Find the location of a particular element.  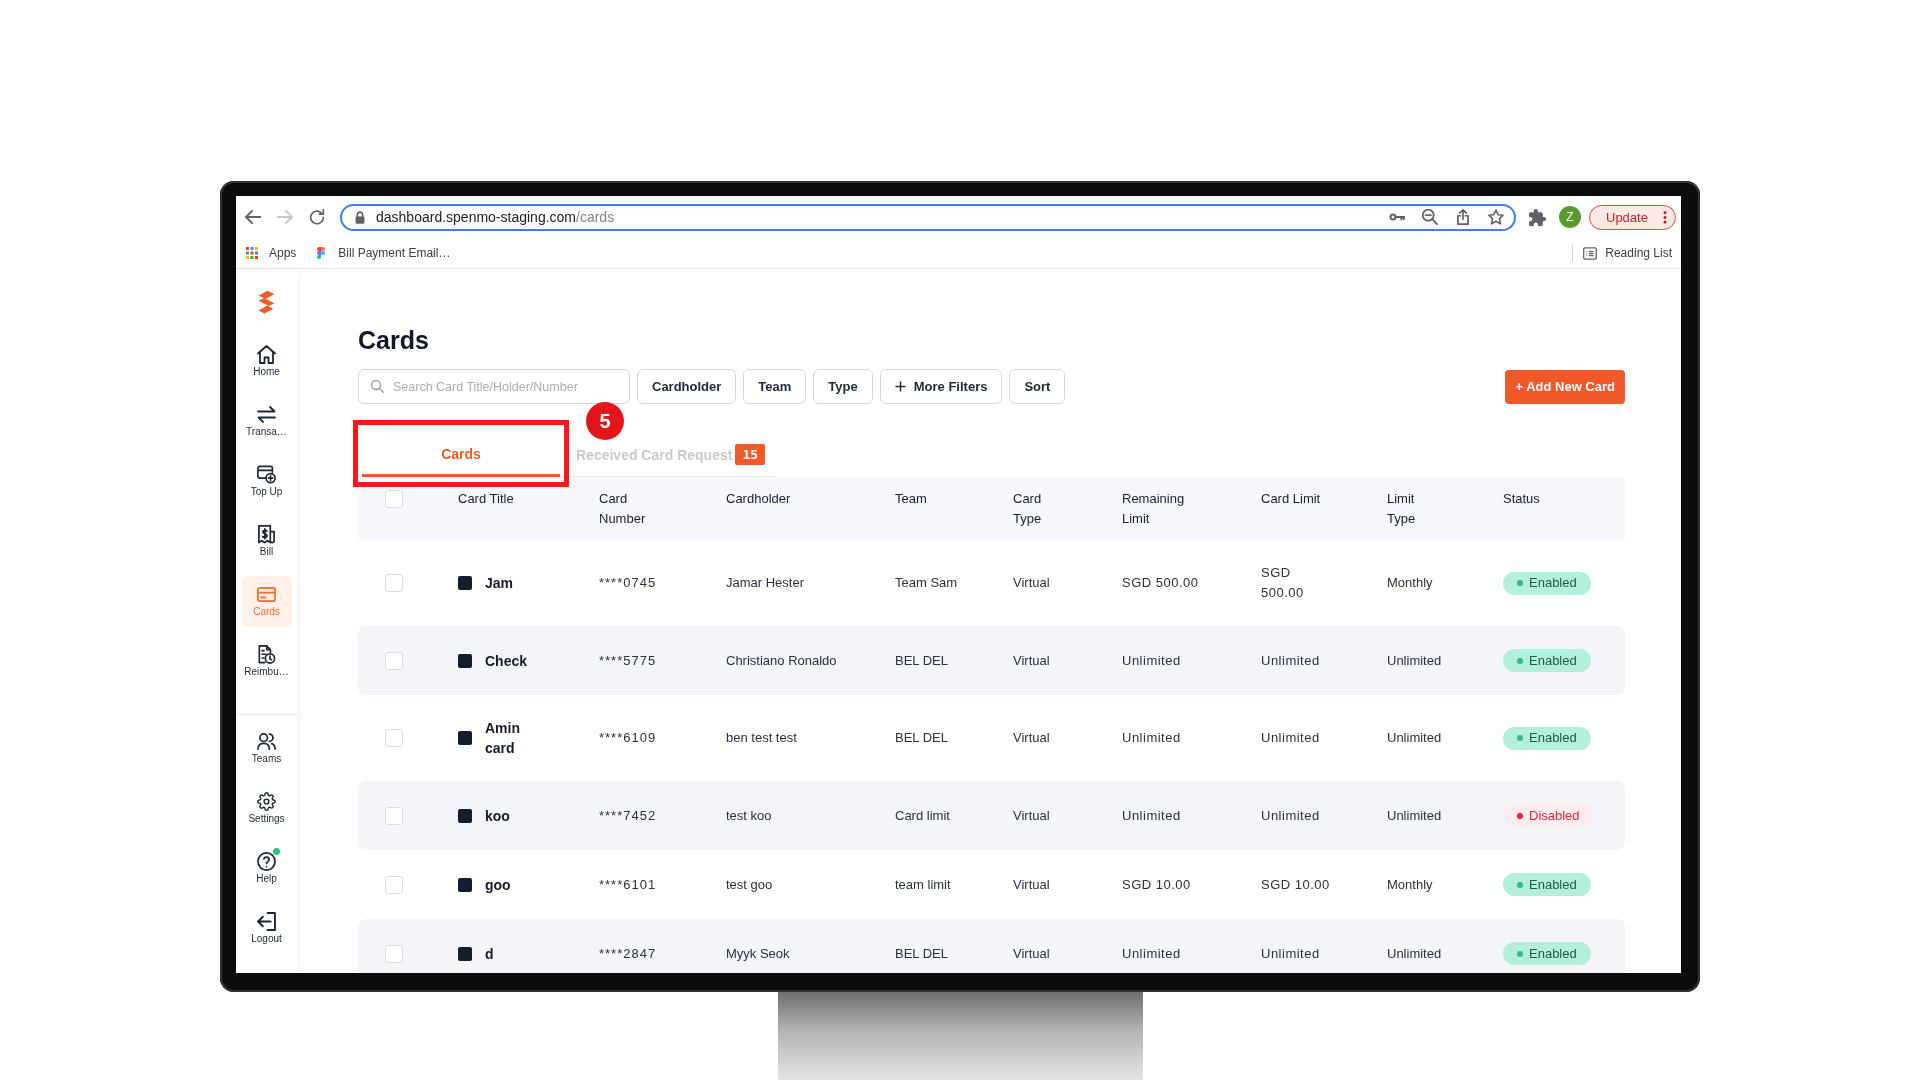

star-icon is located at coordinates (1496, 217).